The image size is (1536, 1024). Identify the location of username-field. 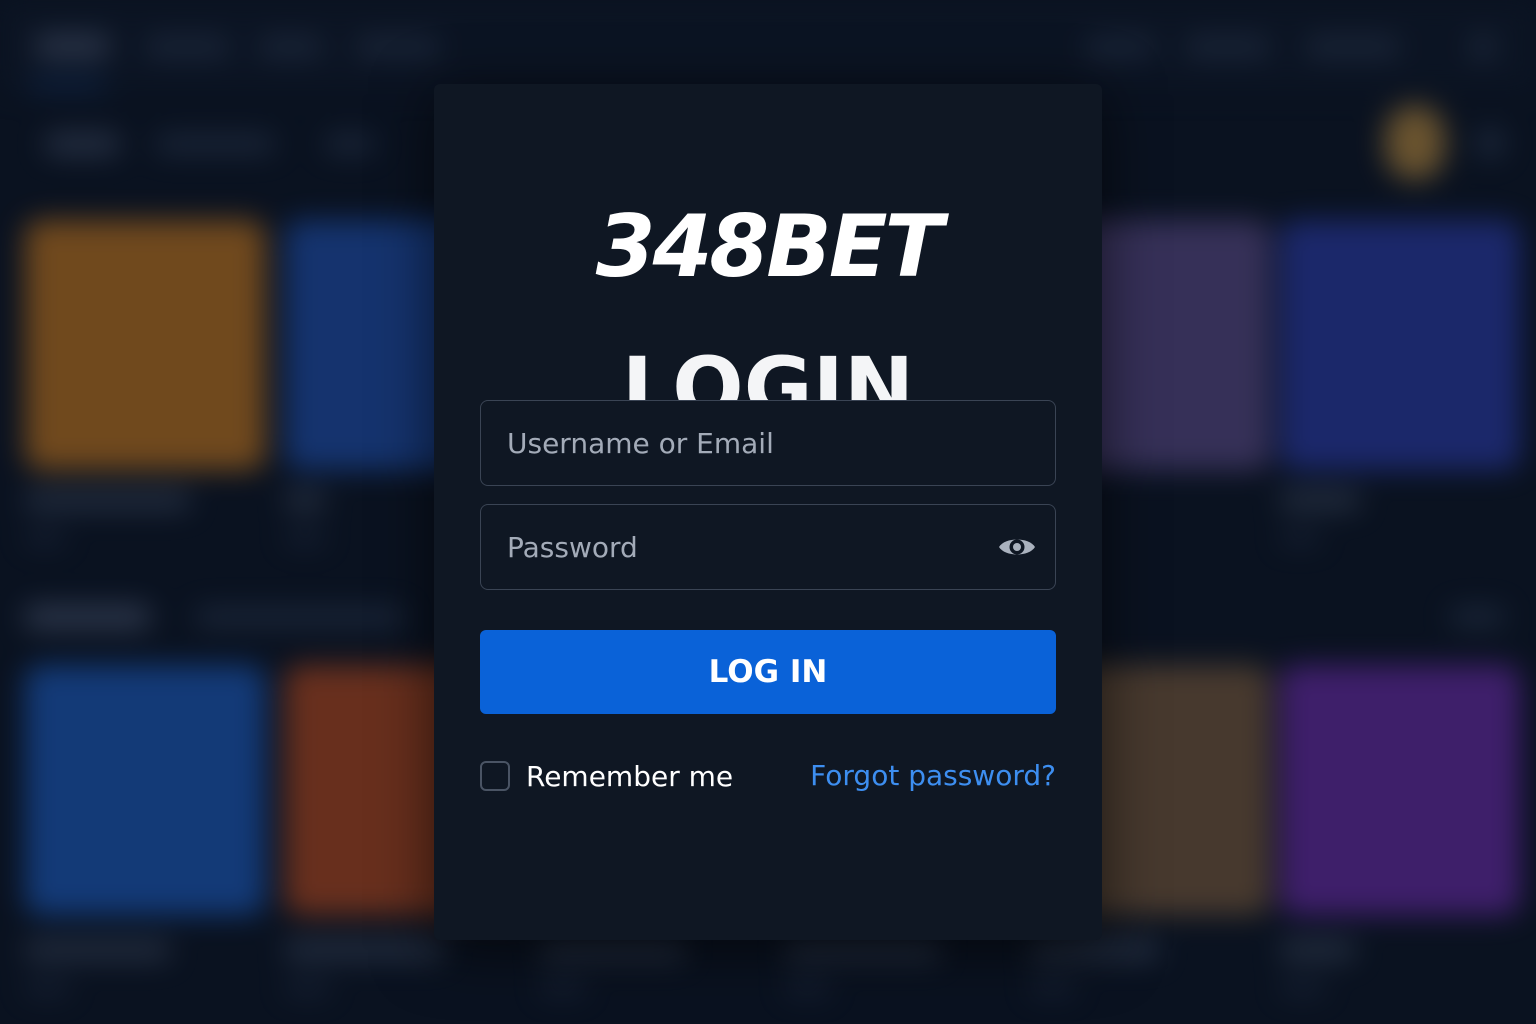
(768, 443).